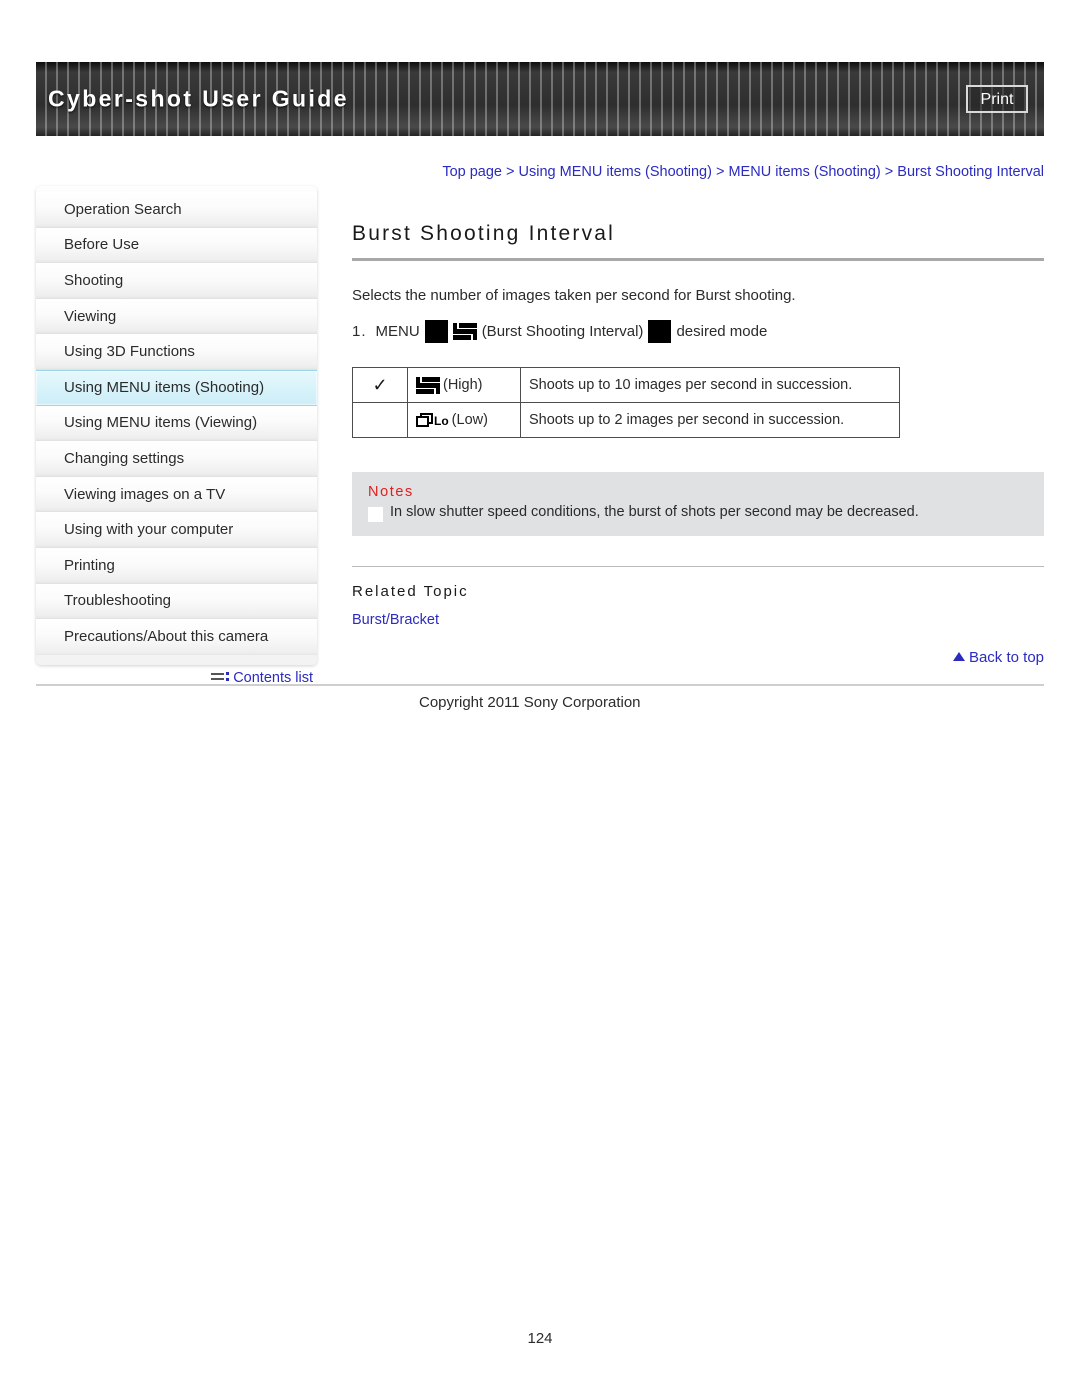 The image size is (1080, 1397). What do you see at coordinates (124, 458) in the screenshot?
I see `sidebar-item-label: Changing settings` at bounding box center [124, 458].